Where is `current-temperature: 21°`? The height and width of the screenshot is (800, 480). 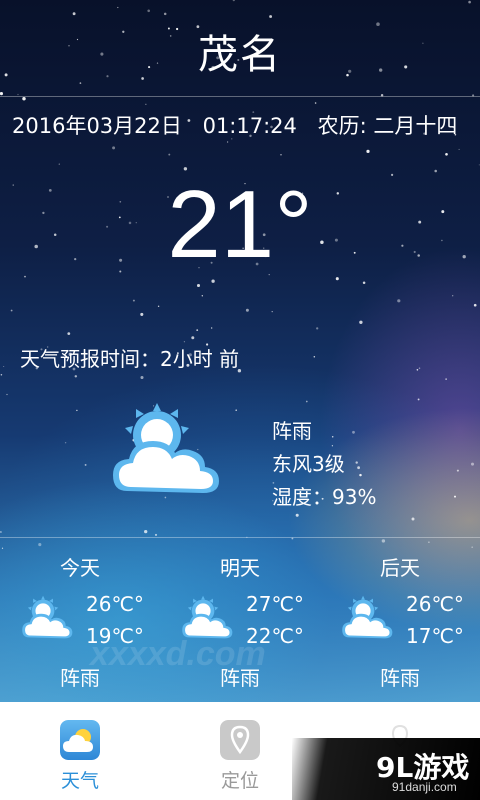 current-temperature: 21° is located at coordinates (240, 224).